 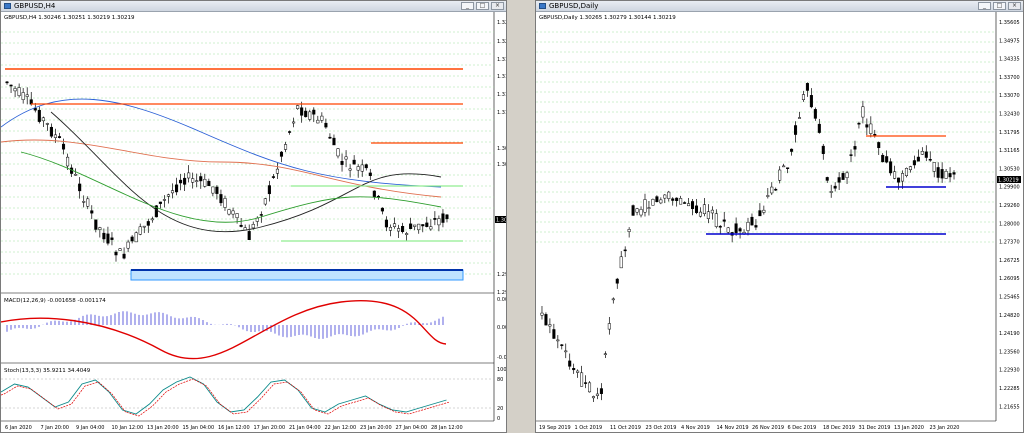 I want to click on time-label: 13 Jan 2020, so click(x=909, y=428).